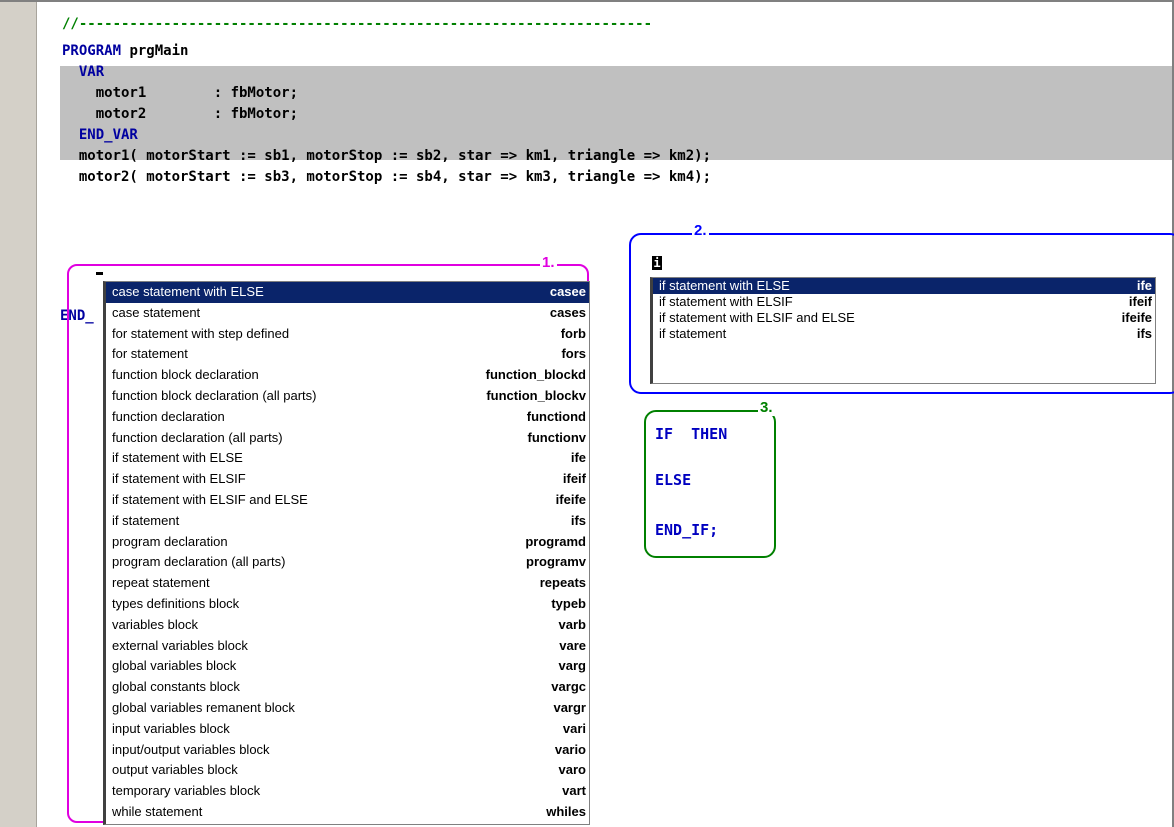 This screenshot has height=827, width=1174. What do you see at coordinates (199, 562) in the screenshot?
I see `list-item-label: program declaration (all parts)` at bounding box center [199, 562].